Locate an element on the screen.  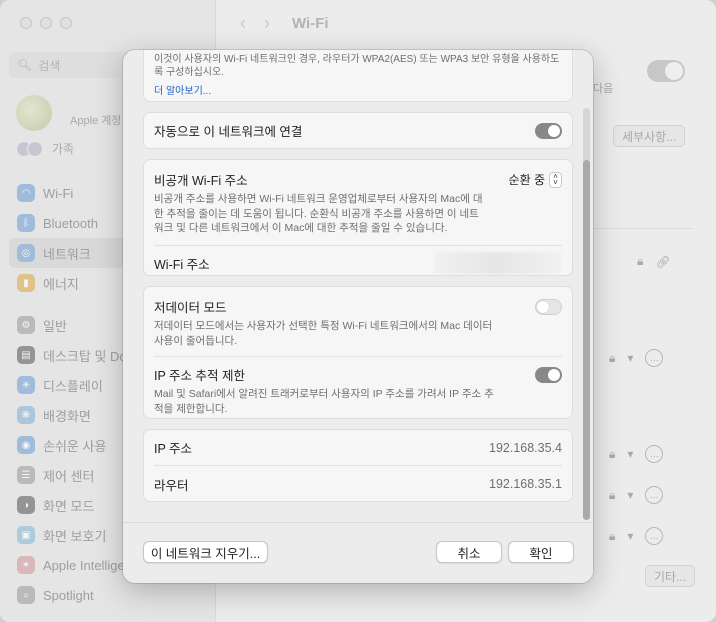
low-data-toggle is located at coordinates (548, 307).